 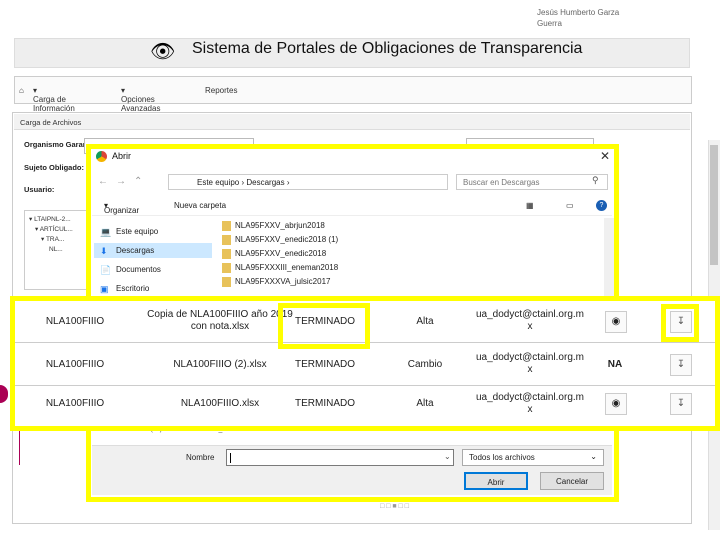 What do you see at coordinates (163, 52) in the screenshot?
I see `eye-logo-icon: 👁` at bounding box center [163, 52].